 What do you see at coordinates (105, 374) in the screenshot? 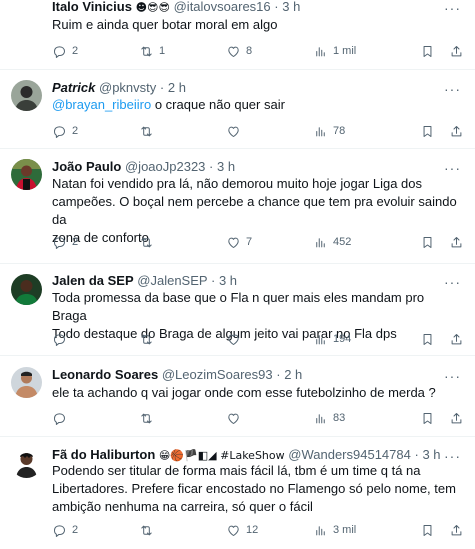
I see `display-name: Leonardo Soares` at bounding box center [105, 374].